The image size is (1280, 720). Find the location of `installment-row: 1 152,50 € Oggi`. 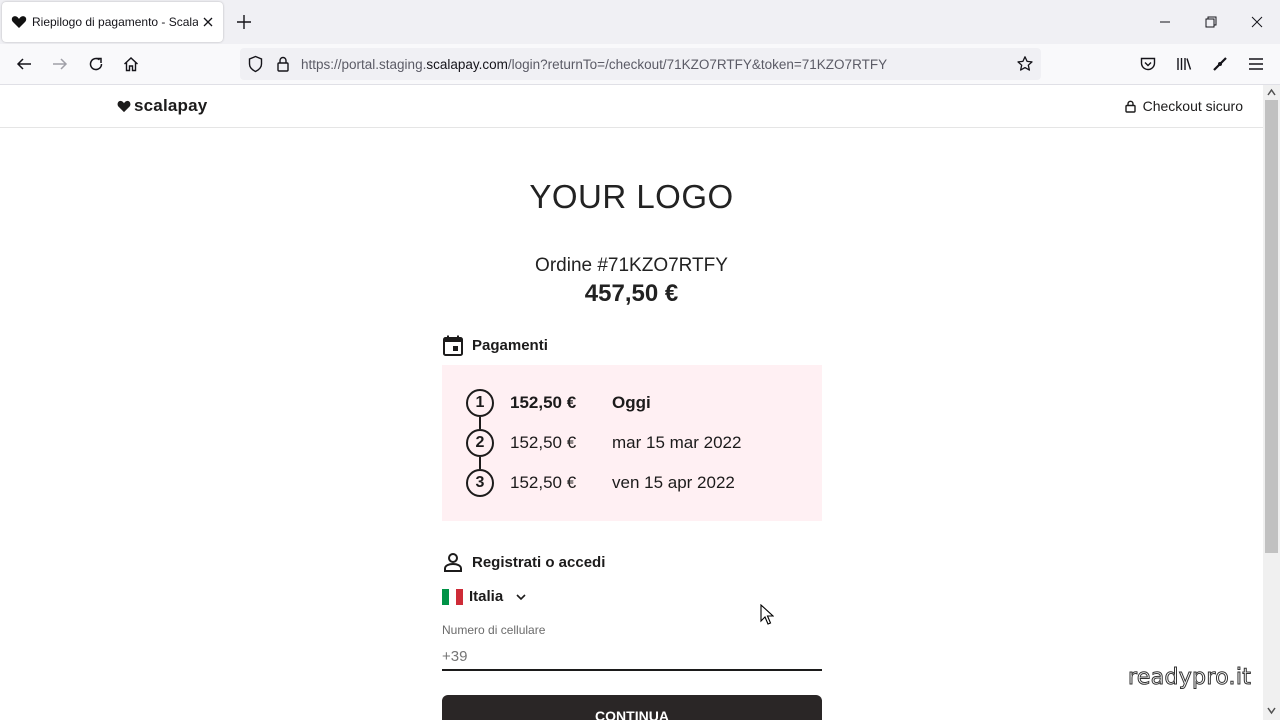

installment-row: 1 152,50 € Oggi is located at coordinates (636, 403).